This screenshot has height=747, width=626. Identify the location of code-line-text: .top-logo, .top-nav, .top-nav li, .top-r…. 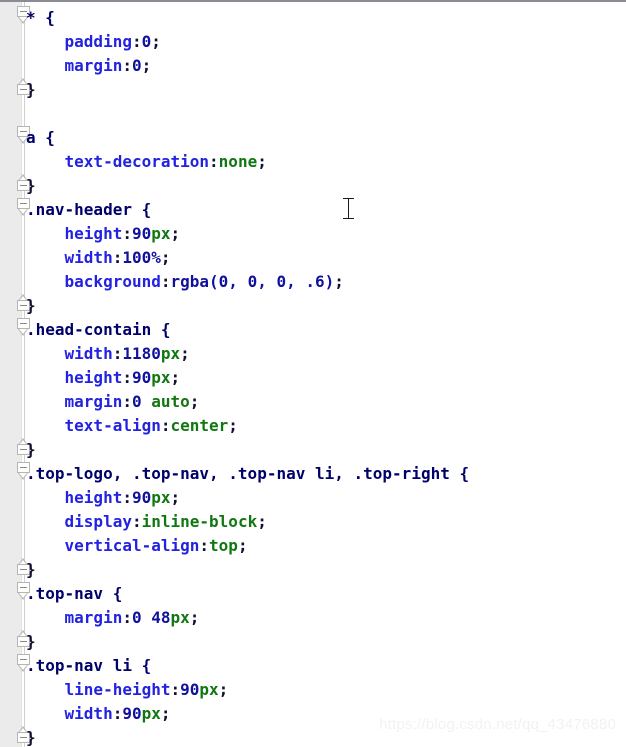
(247, 474).